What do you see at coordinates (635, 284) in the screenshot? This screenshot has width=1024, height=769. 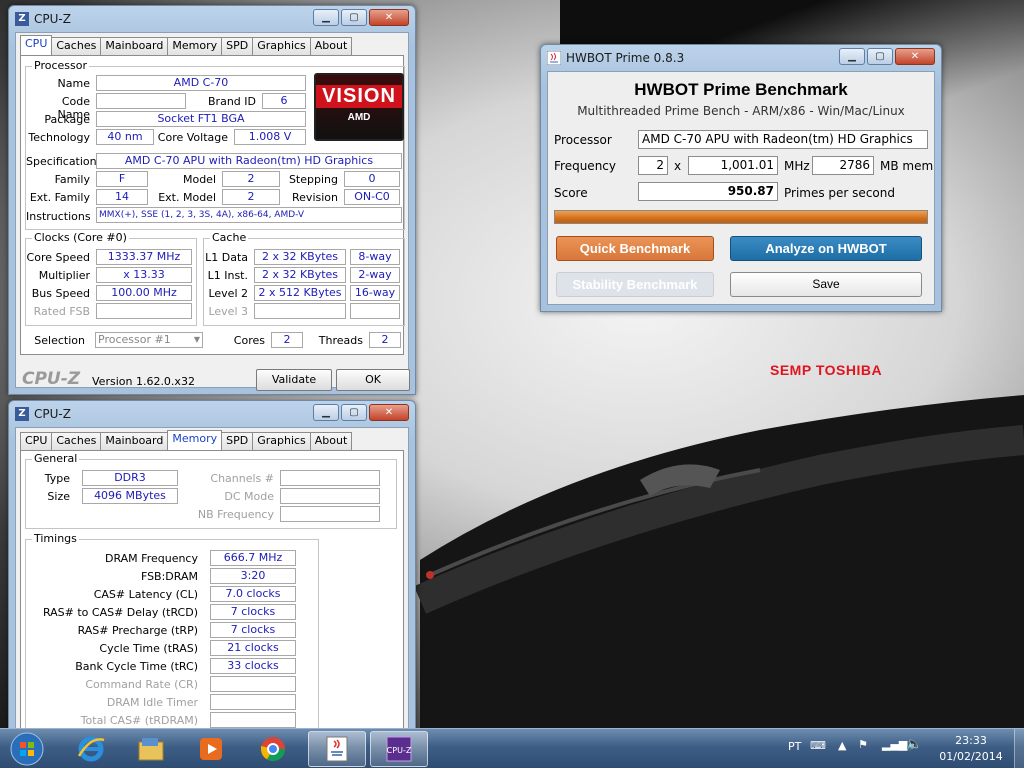 I see `stability-benchmark-button: Stability Benchmark` at bounding box center [635, 284].